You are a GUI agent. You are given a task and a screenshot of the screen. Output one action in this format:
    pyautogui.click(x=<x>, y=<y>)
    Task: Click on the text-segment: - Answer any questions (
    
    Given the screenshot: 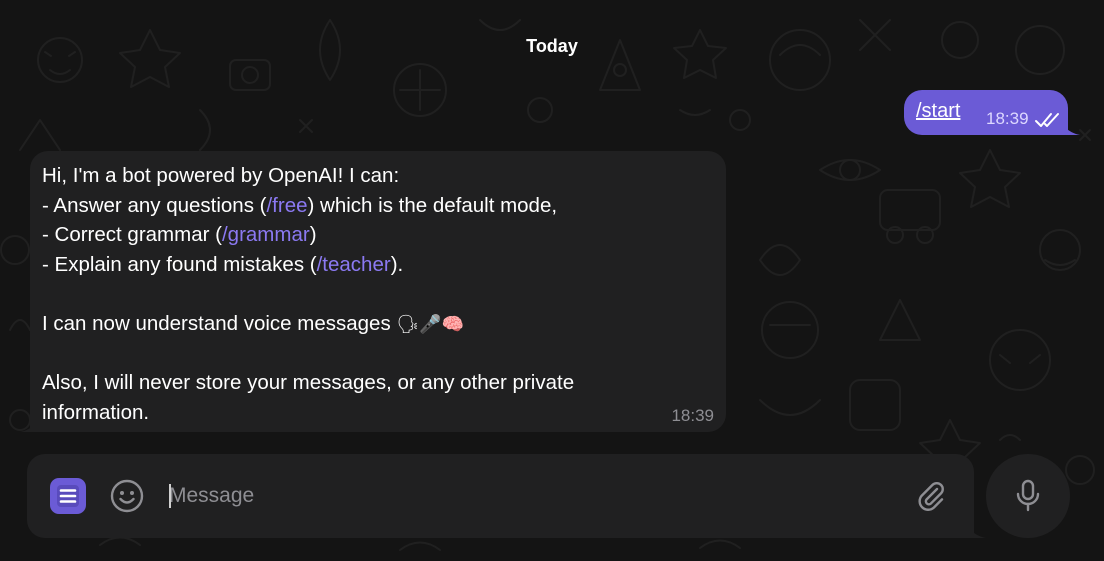 What is the action you would take?
    pyautogui.click(x=154, y=205)
    